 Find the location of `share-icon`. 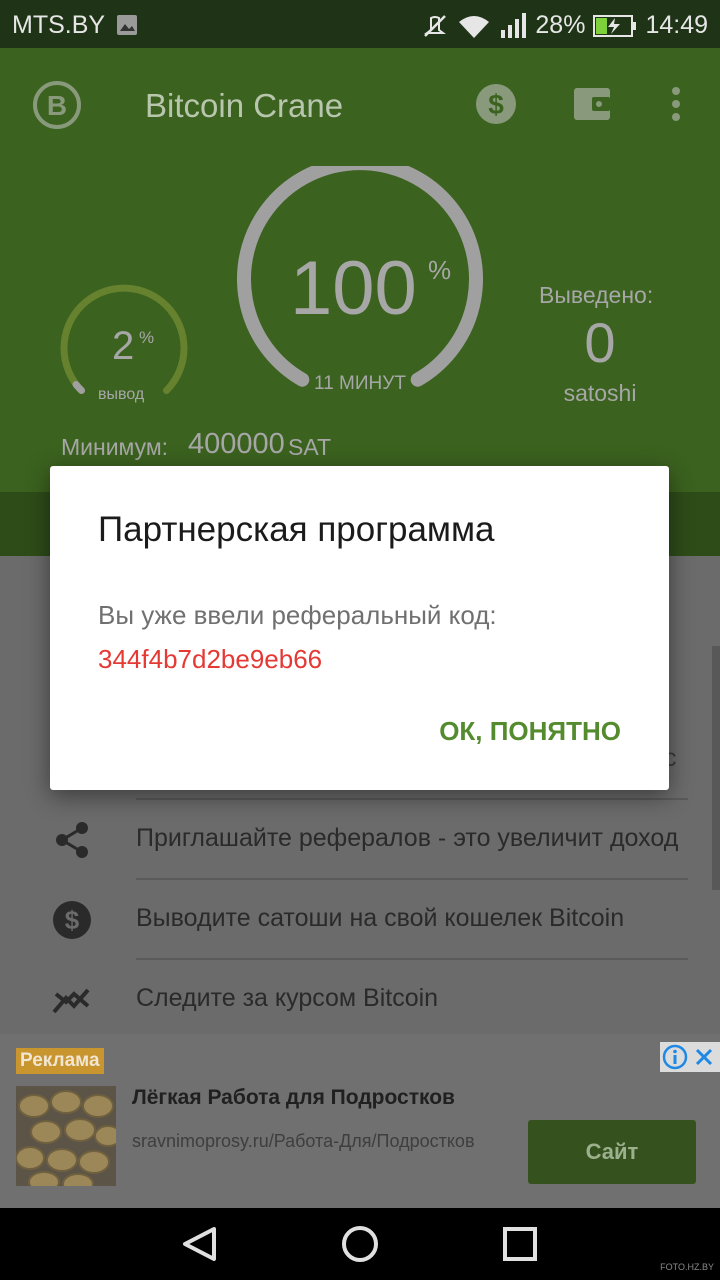

share-icon is located at coordinates (72, 840).